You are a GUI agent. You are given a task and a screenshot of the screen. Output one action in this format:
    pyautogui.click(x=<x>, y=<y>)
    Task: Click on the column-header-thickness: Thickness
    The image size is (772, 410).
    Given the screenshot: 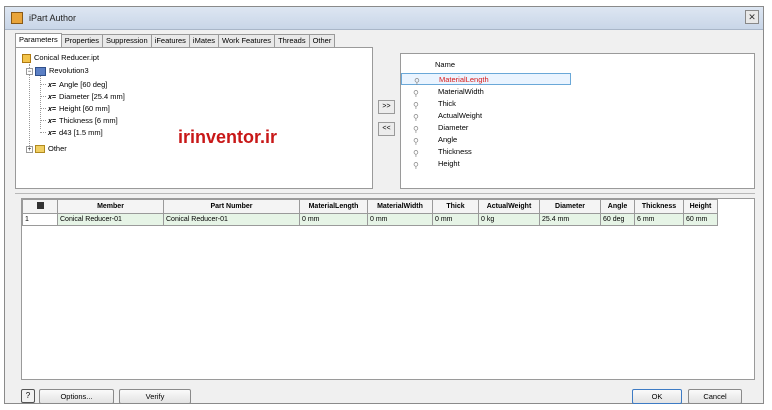 What is the action you would take?
    pyautogui.click(x=659, y=206)
    